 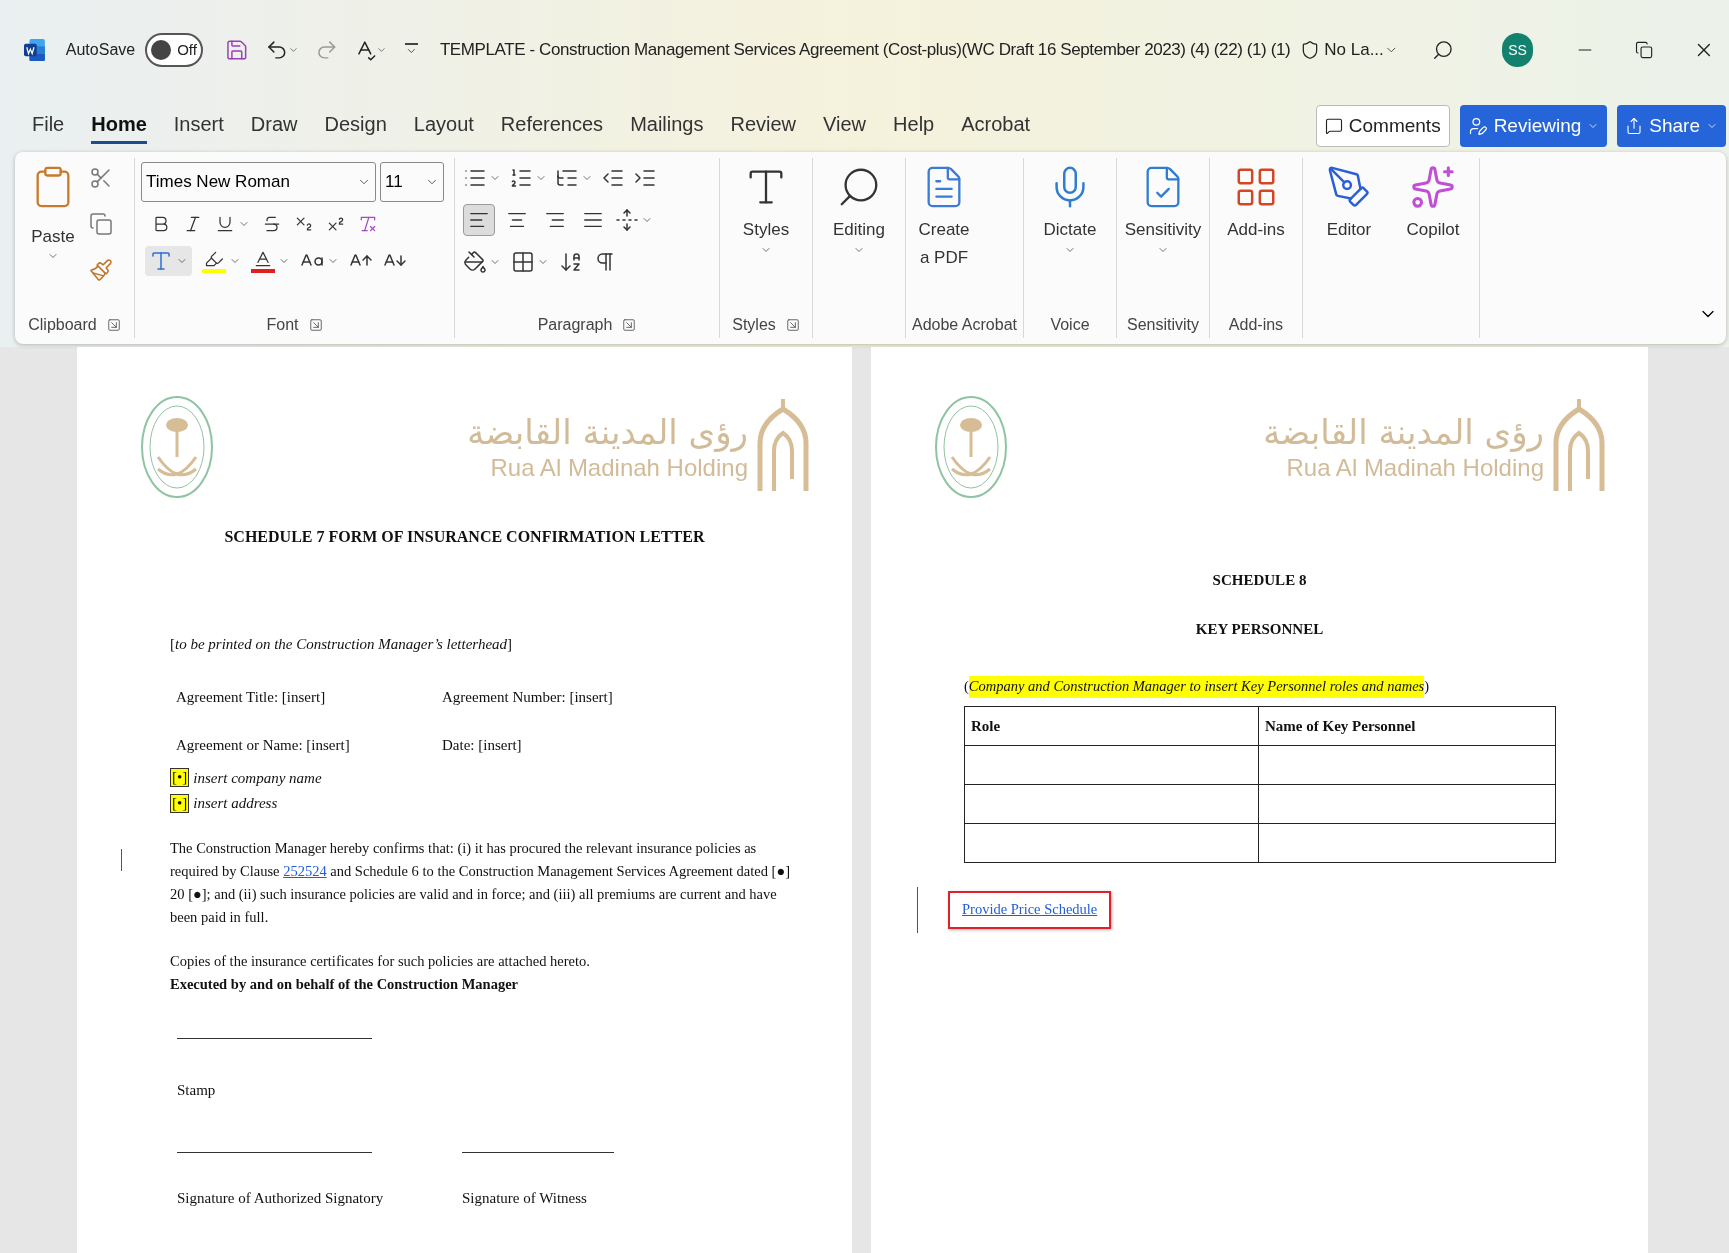 I want to click on font-name-dropdown: Times New Roman, so click(x=258, y=182).